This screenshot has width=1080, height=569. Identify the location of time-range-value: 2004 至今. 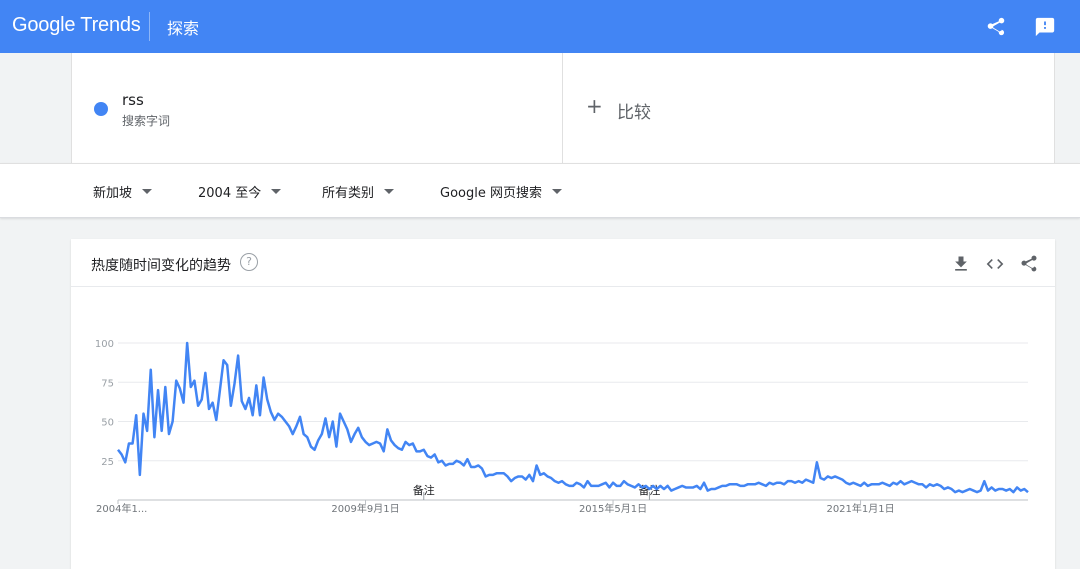
(230, 193).